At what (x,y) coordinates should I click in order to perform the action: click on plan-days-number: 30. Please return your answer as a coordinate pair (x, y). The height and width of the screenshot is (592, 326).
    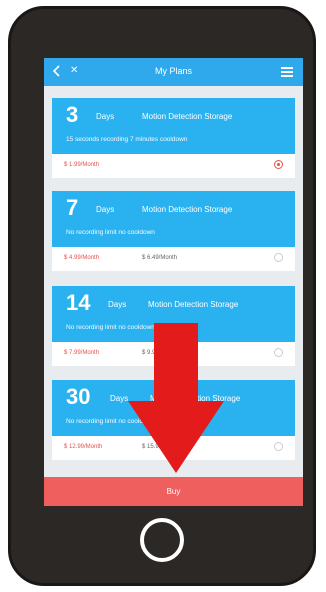
    Looking at the image, I should click on (78, 396).